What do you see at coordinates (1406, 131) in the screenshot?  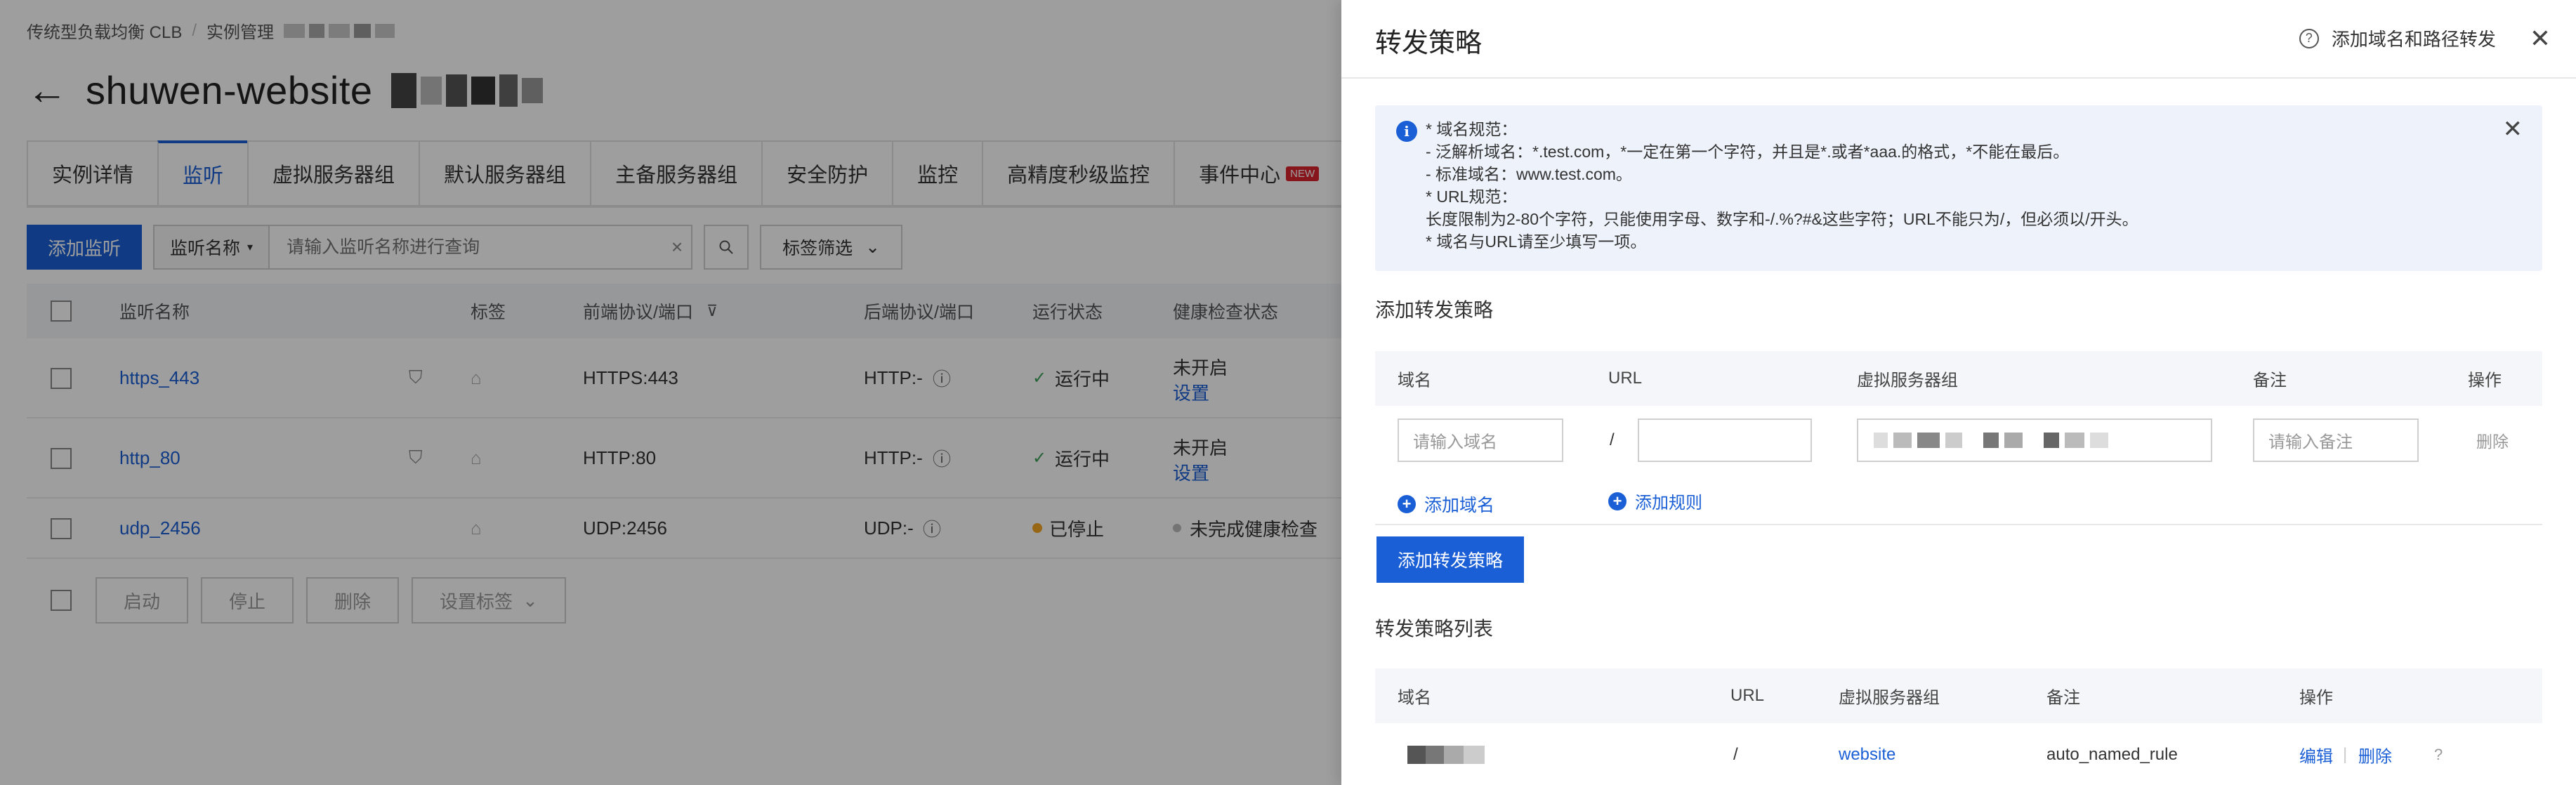 I see `info-icon: i` at bounding box center [1406, 131].